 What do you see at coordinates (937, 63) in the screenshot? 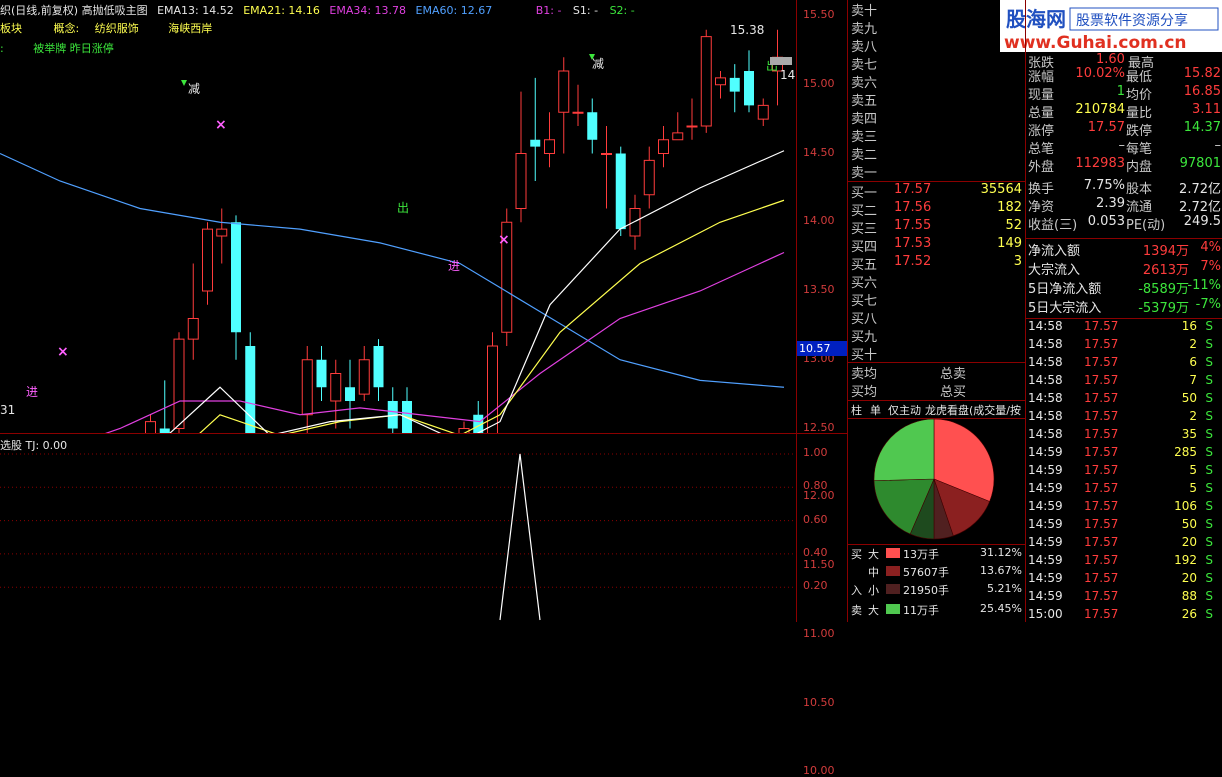
I see `ask-level-row: 卖七` at bounding box center [937, 63].